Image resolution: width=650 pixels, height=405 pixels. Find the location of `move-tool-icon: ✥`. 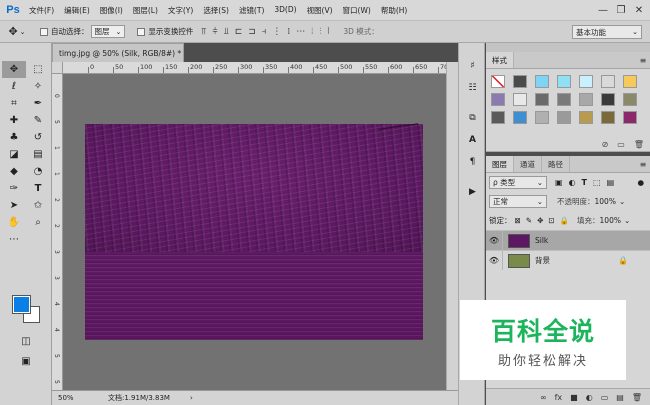

move-tool-icon: ✥ is located at coordinates (14, 69).